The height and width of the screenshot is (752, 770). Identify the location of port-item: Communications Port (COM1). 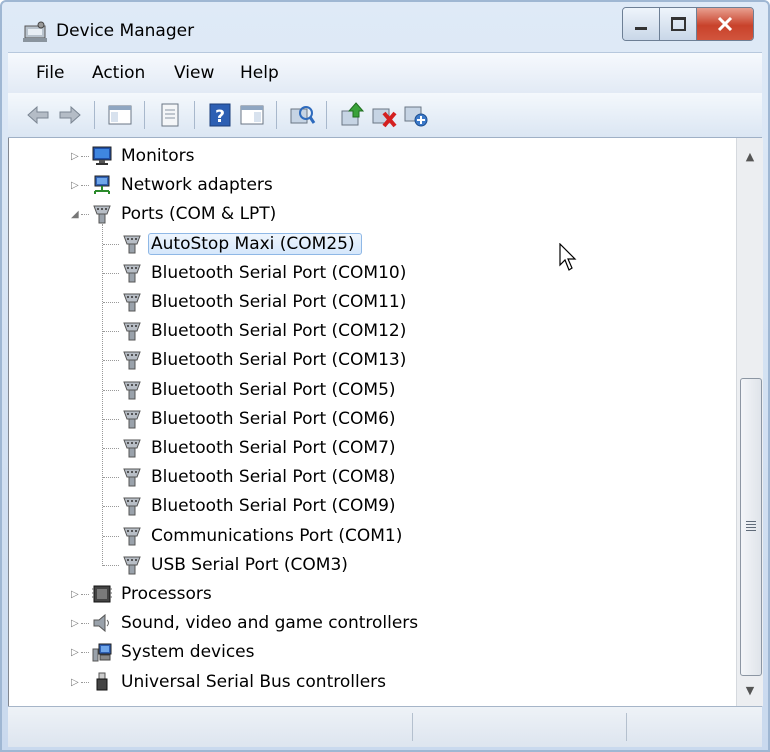
(261, 536).